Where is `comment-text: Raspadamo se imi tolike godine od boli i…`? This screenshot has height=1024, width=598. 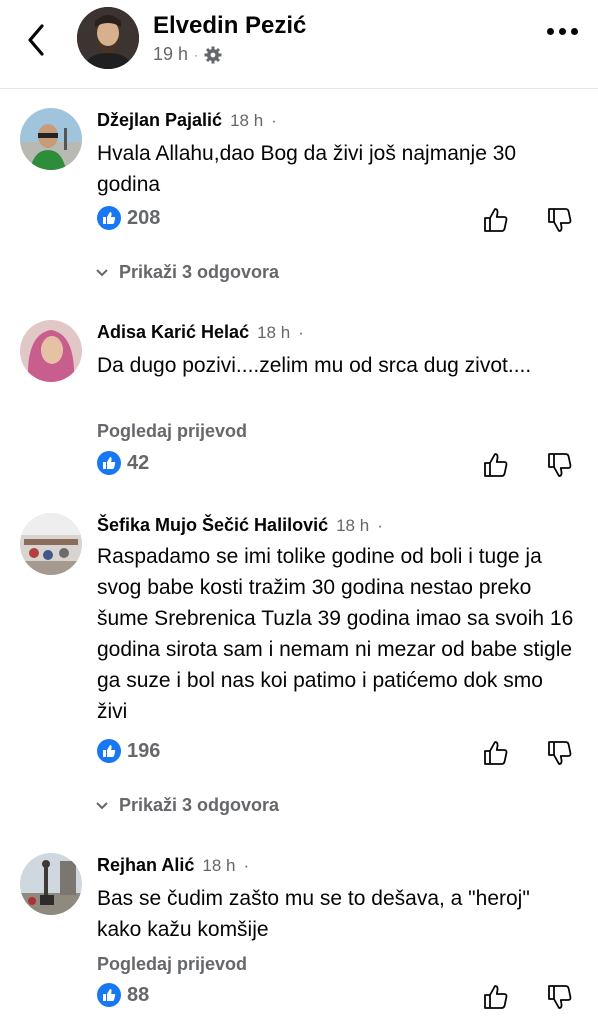
comment-text: Raspadamo se imi tolike godine od boli i… is located at coordinates (335, 634).